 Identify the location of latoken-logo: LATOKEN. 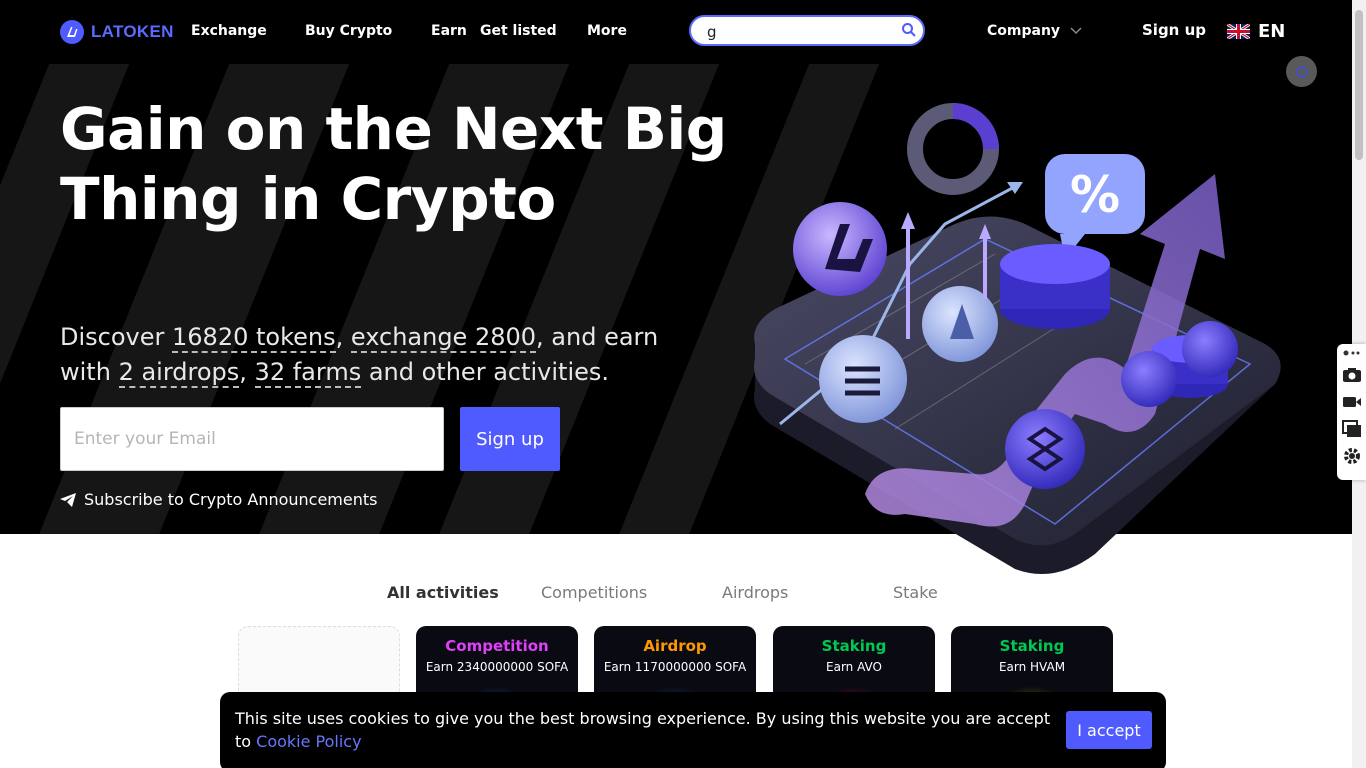
(117, 32).